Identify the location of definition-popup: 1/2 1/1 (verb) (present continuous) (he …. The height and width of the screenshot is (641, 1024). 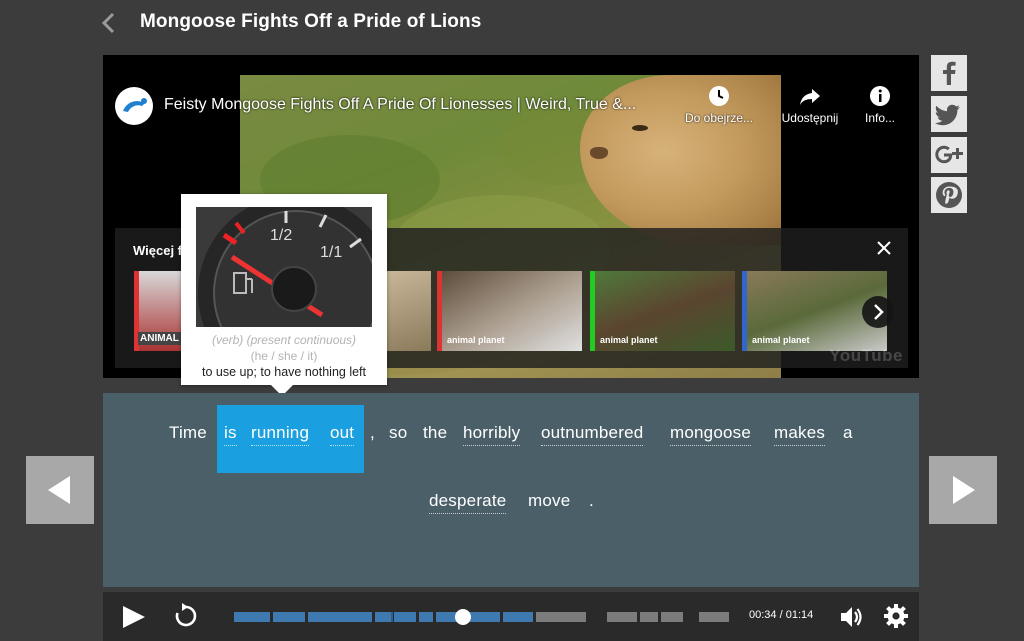
(284, 289).